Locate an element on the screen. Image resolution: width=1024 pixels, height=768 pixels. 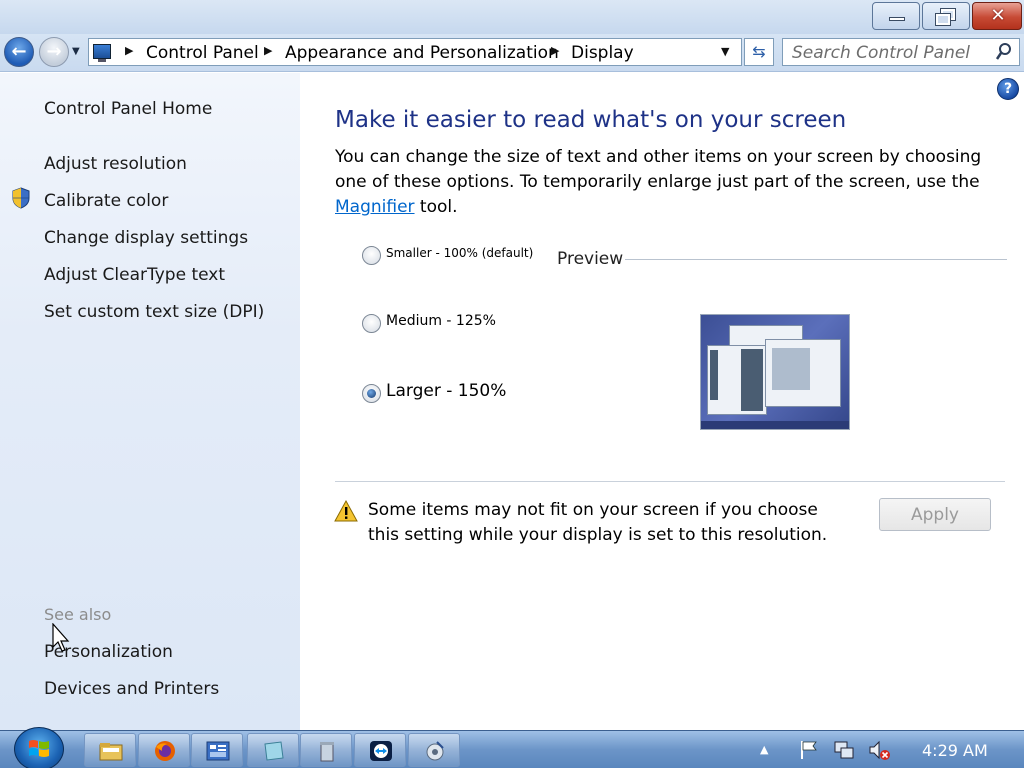
disk-tool-icon is located at coordinates (435, 751).